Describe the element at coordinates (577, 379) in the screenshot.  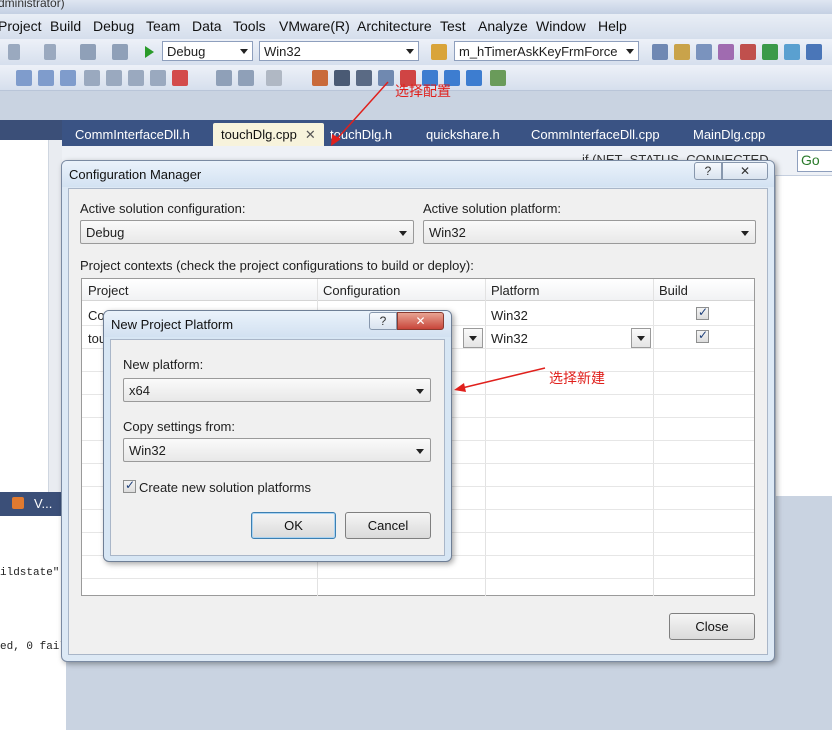
I see `annotation-select-new: 选择新建` at that location.